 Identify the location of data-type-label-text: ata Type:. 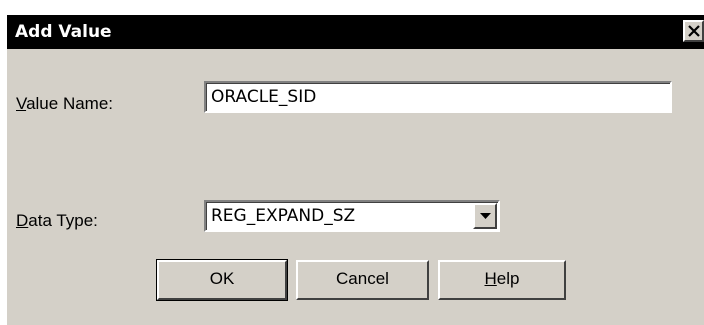
(63, 220).